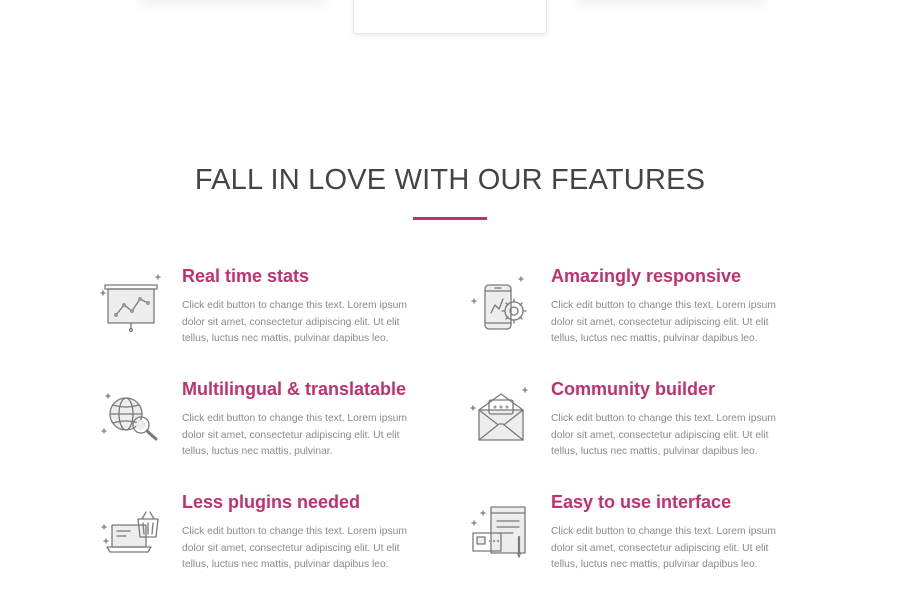  I want to click on title-divider, so click(450, 218).